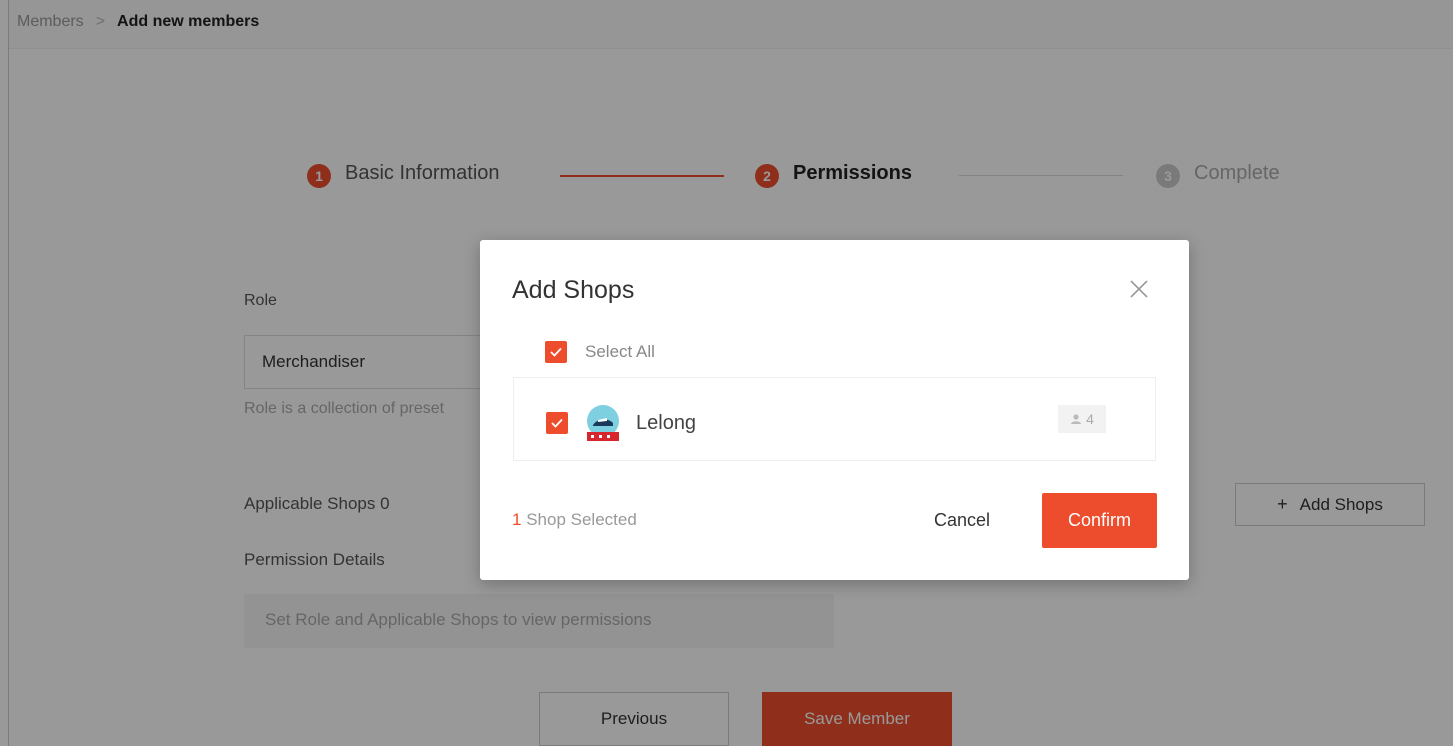  I want to click on select-all: Select All, so click(600, 352).